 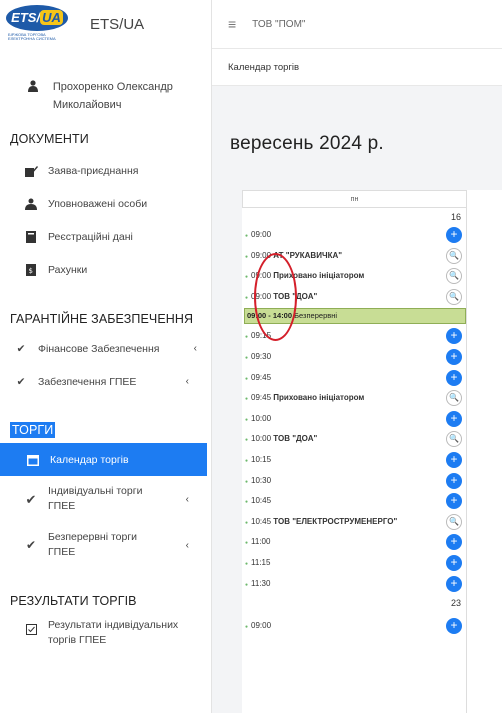 What do you see at coordinates (262, 521) in the screenshot?
I see `event-time: 10:45` at bounding box center [262, 521].